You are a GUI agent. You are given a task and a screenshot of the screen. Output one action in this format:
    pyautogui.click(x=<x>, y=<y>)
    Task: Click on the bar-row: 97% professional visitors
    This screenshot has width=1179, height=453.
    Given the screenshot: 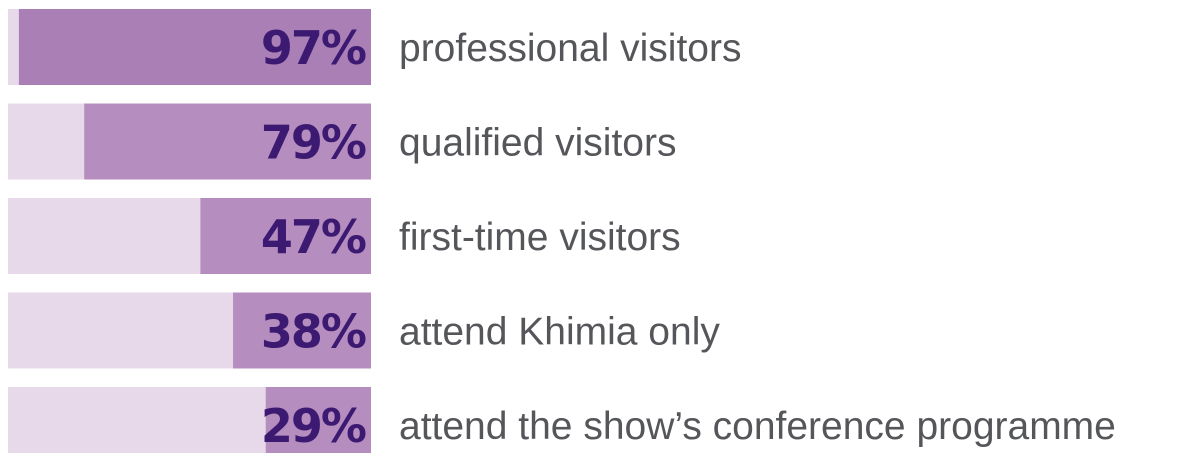 What is the action you would take?
    pyautogui.click(x=374, y=47)
    